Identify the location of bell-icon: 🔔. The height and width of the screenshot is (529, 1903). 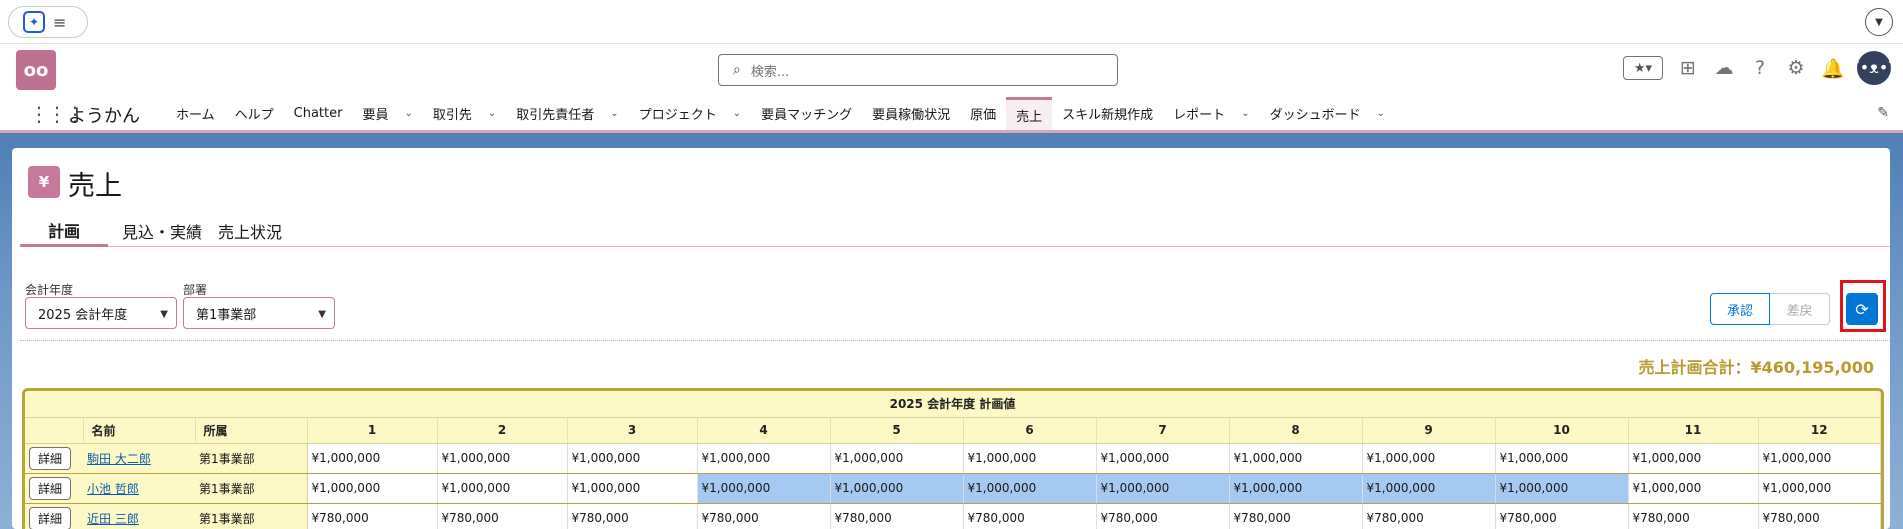
(1833, 68).